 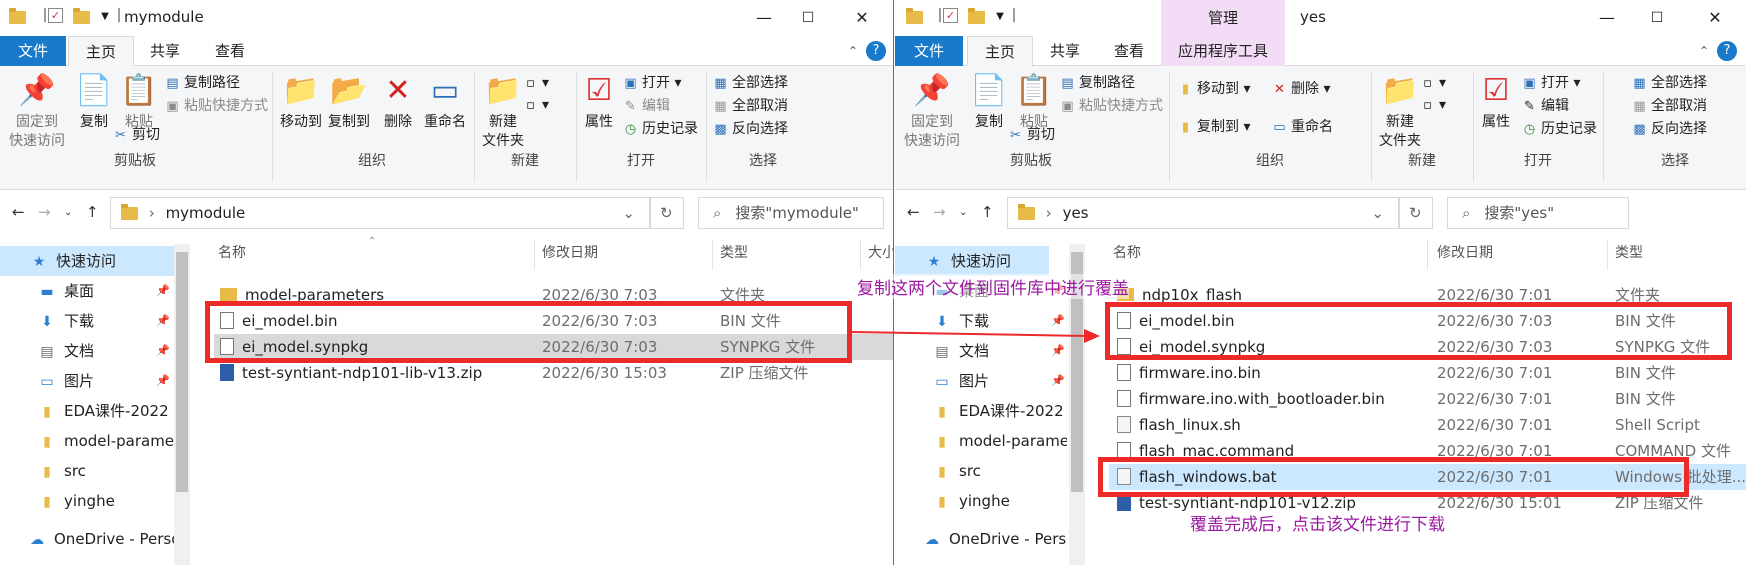 I want to click on annotation-arrow-head, so click(x=1092, y=336).